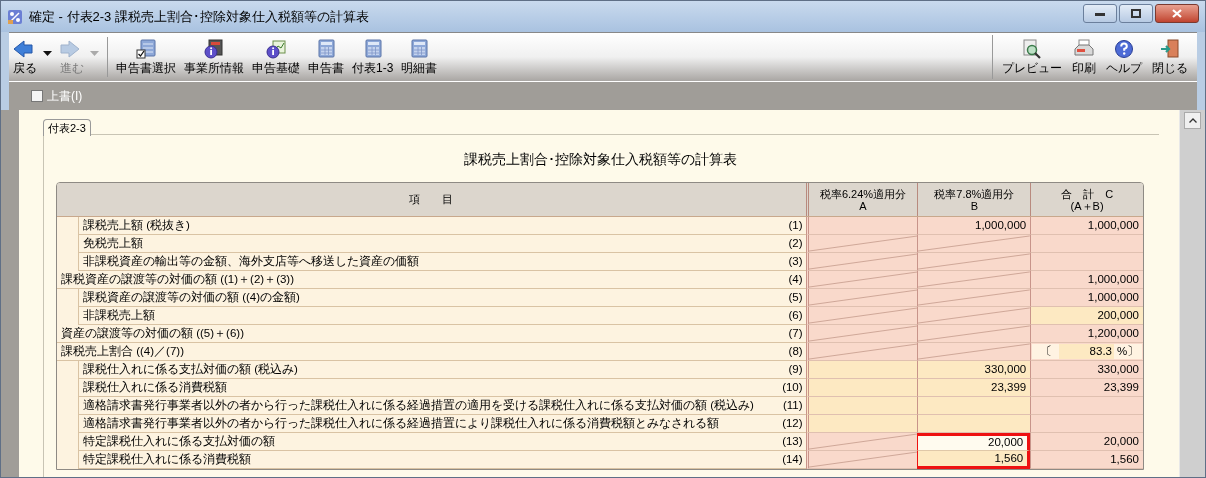 The width and height of the screenshot is (1206, 478). I want to click on row-number: (14), so click(790, 460).